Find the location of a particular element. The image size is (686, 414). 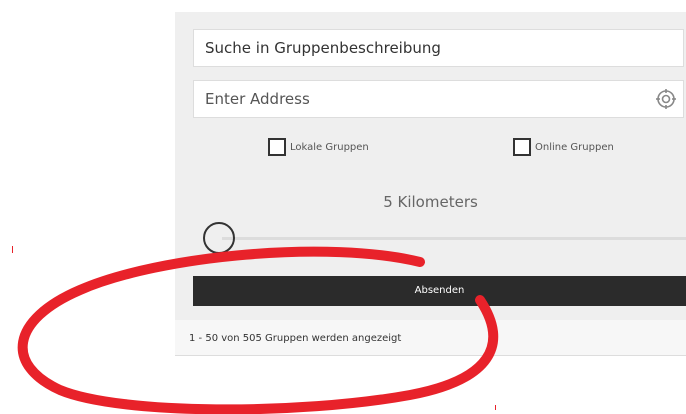

group-search-input: Suche in Gruppenbeschreibung is located at coordinates (438, 48).